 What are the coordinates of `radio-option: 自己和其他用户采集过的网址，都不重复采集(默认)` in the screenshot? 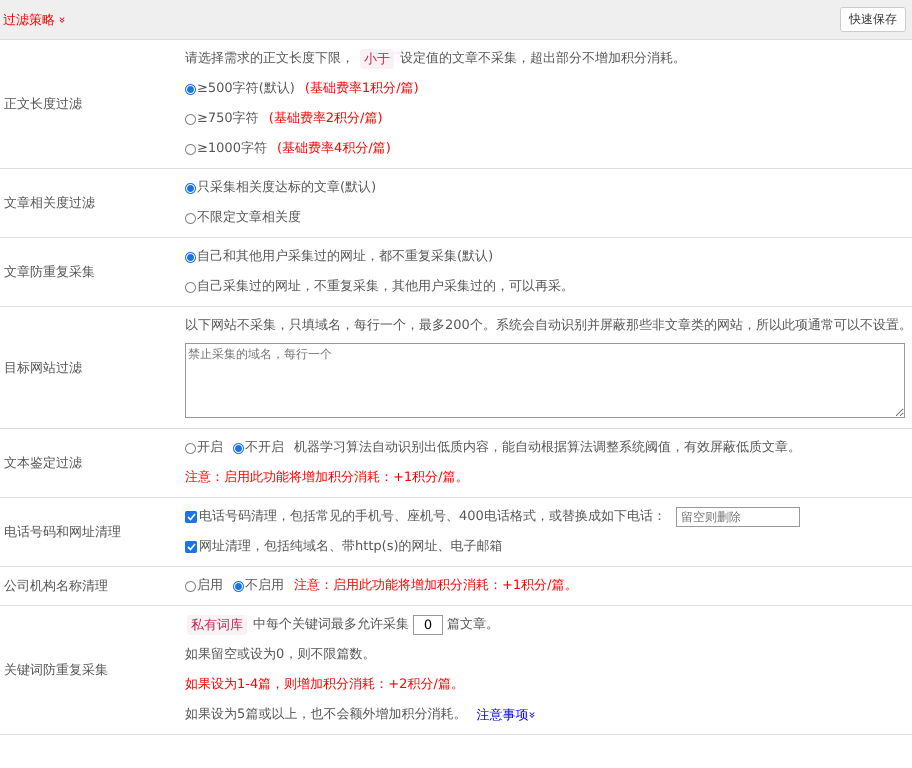 It's located at (339, 257).